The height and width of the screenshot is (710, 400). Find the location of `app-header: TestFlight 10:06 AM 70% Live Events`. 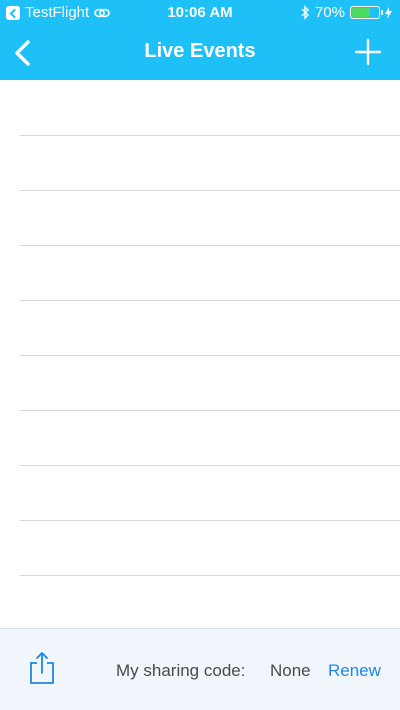

app-header: TestFlight 10:06 AM 70% Live Events is located at coordinates (200, 40).